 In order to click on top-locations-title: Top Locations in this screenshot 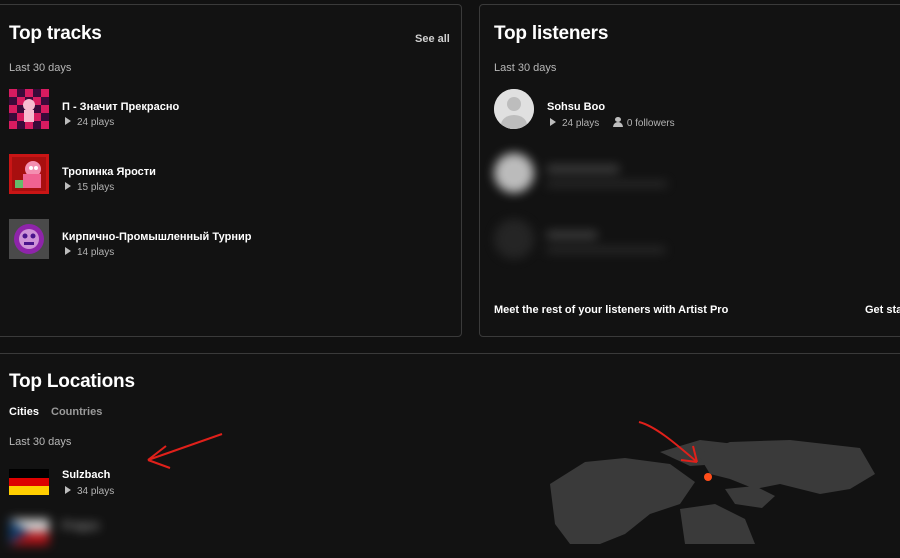, I will do `click(72, 381)`.